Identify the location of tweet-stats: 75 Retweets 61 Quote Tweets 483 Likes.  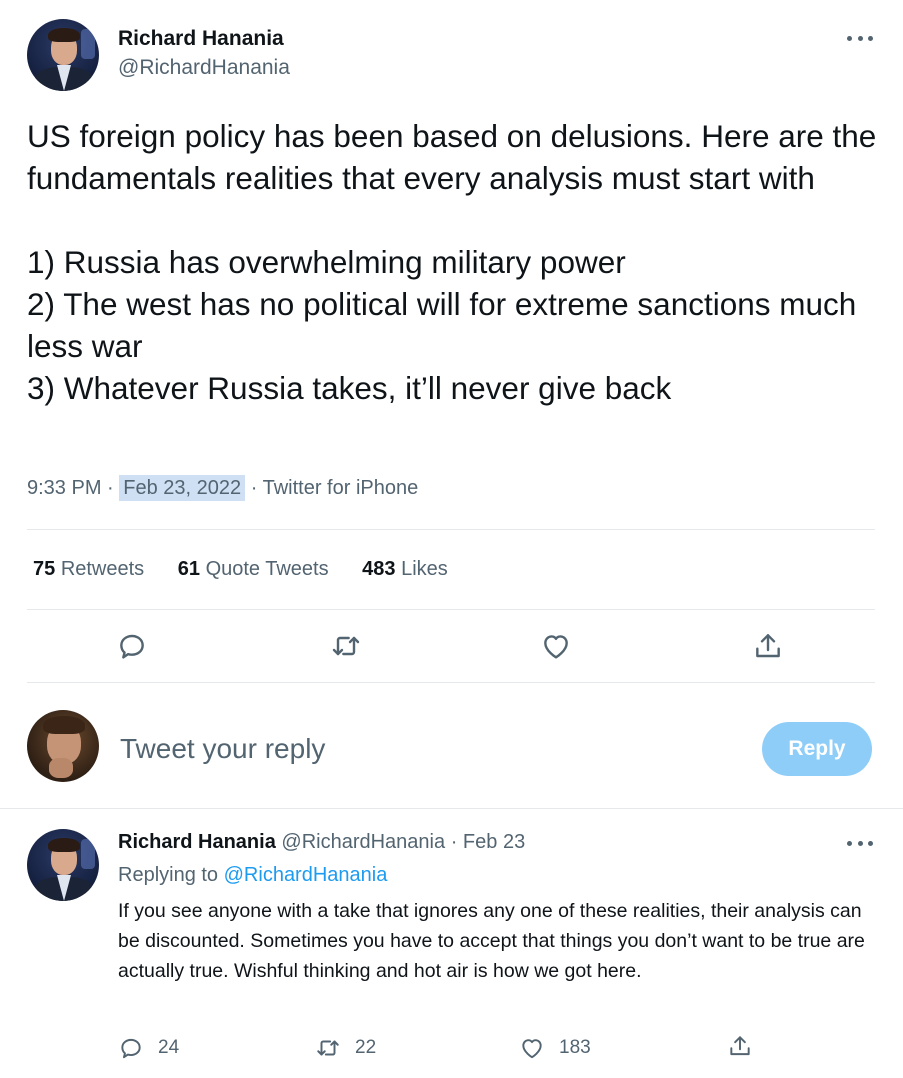
(254, 569).